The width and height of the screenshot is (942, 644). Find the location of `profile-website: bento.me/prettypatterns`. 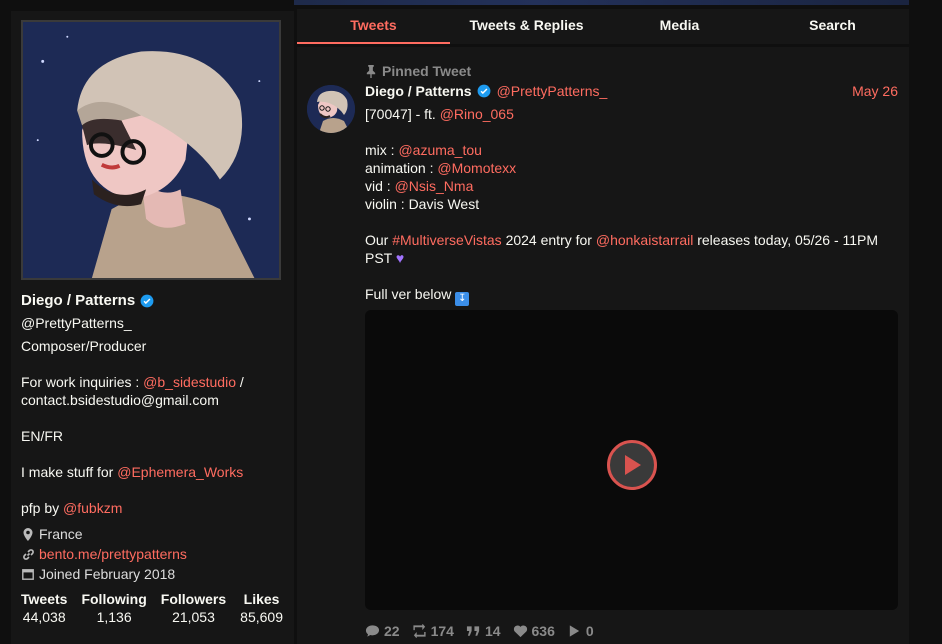

profile-website: bento.me/prettypatterns is located at coordinates (104, 554).